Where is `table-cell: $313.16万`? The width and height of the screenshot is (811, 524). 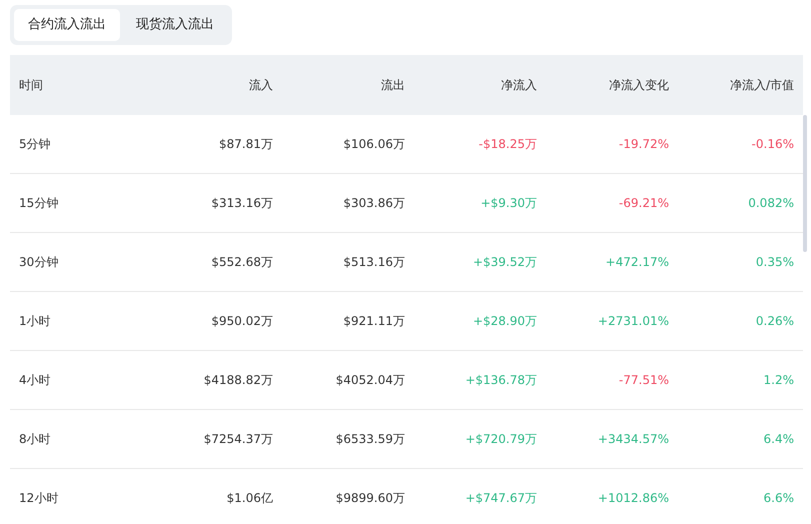
table-cell: $313.16万 is located at coordinates (216, 203).